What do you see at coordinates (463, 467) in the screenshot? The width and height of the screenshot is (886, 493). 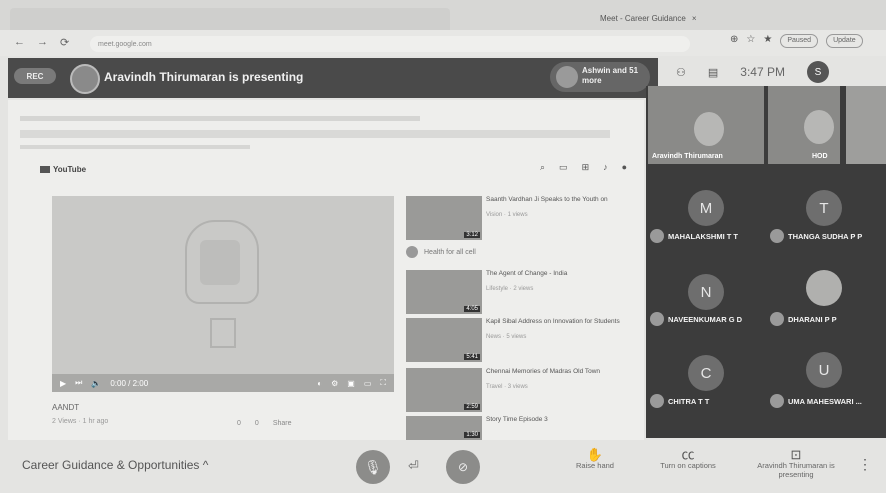 I see `camera-button: ⊘` at bounding box center [463, 467].